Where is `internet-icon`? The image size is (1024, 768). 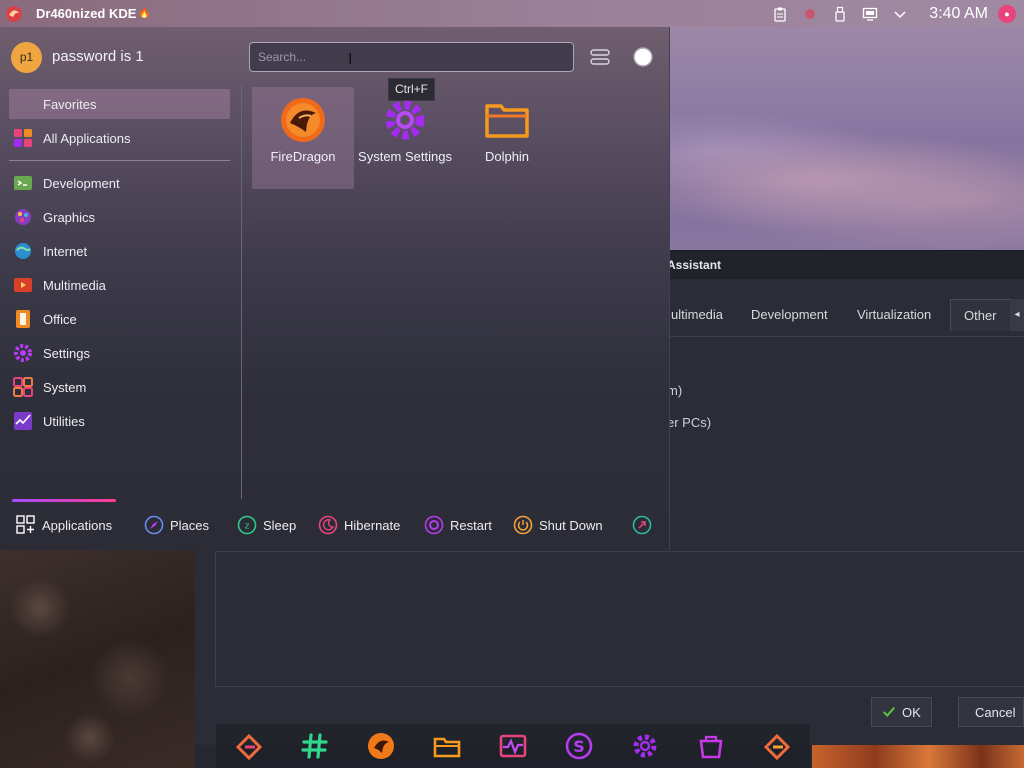
internet-icon is located at coordinates (23, 251).